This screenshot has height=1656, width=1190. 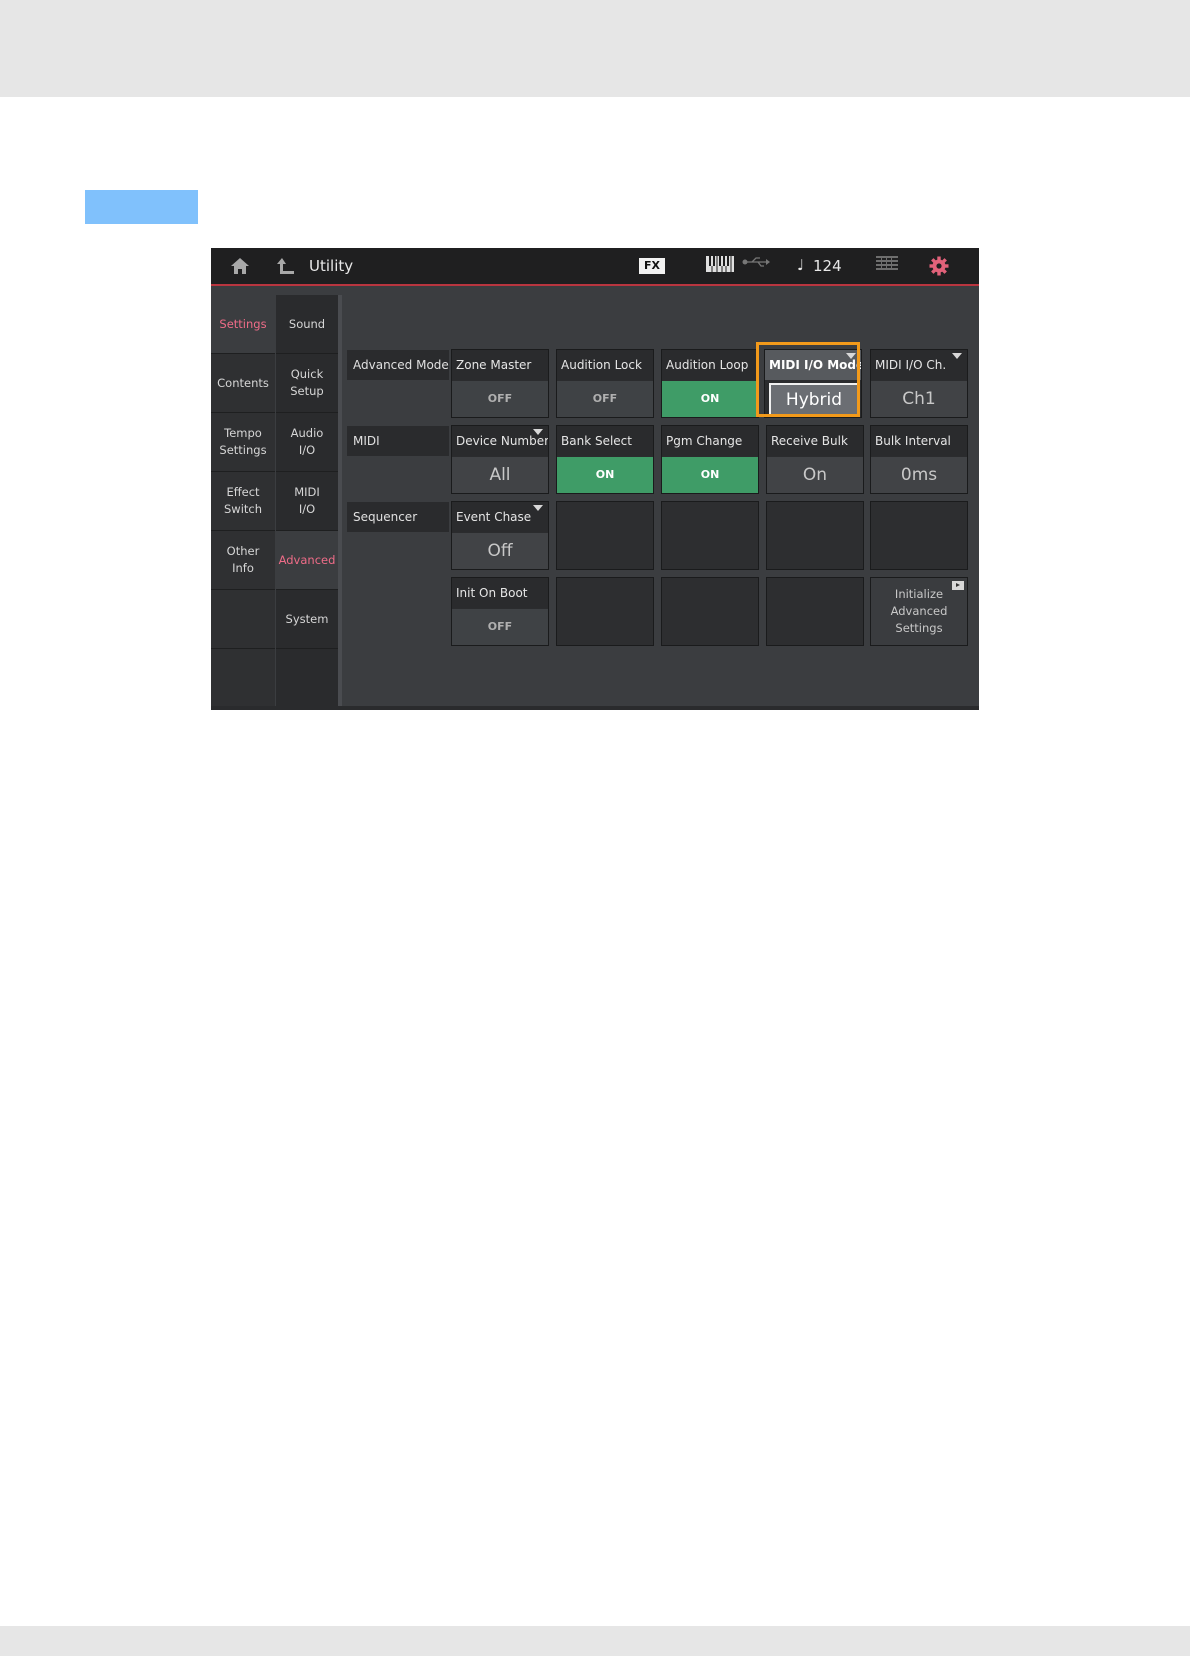 What do you see at coordinates (710, 441) in the screenshot?
I see `param-label: Pgm Change` at bounding box center [710, 441].